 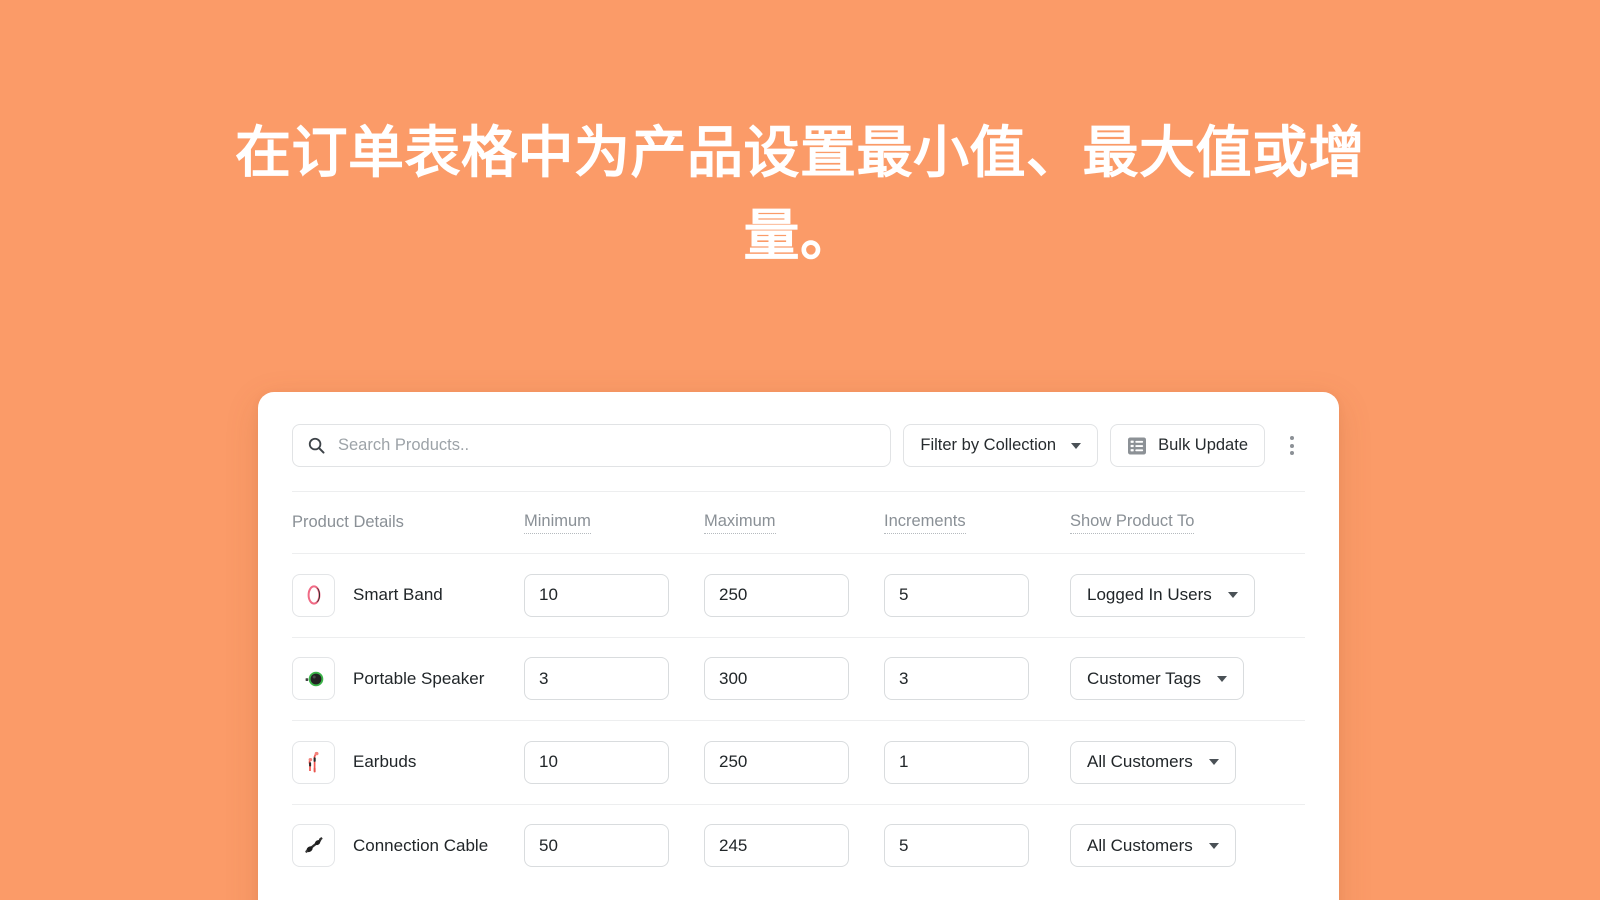 What do you see at coordinates (421, 845) in the screenshot?
I see `product-name: Connection Cable` at bounding box center [421, 845].